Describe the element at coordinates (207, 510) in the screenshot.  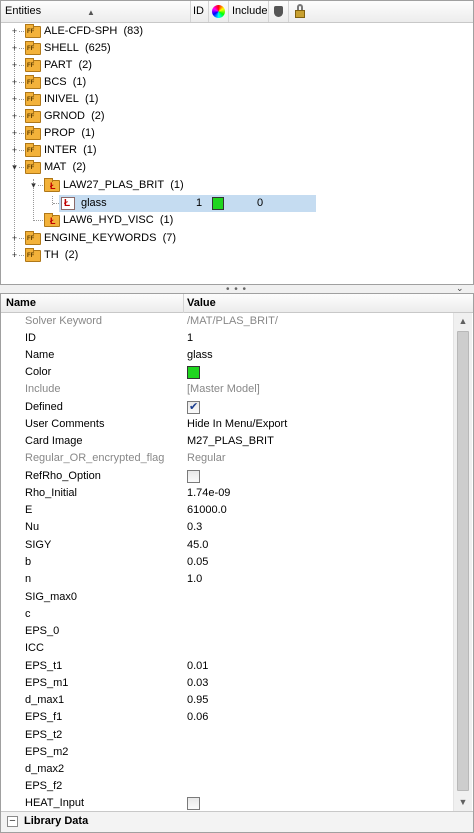
I see `prop-value: 61000.0` at that location.